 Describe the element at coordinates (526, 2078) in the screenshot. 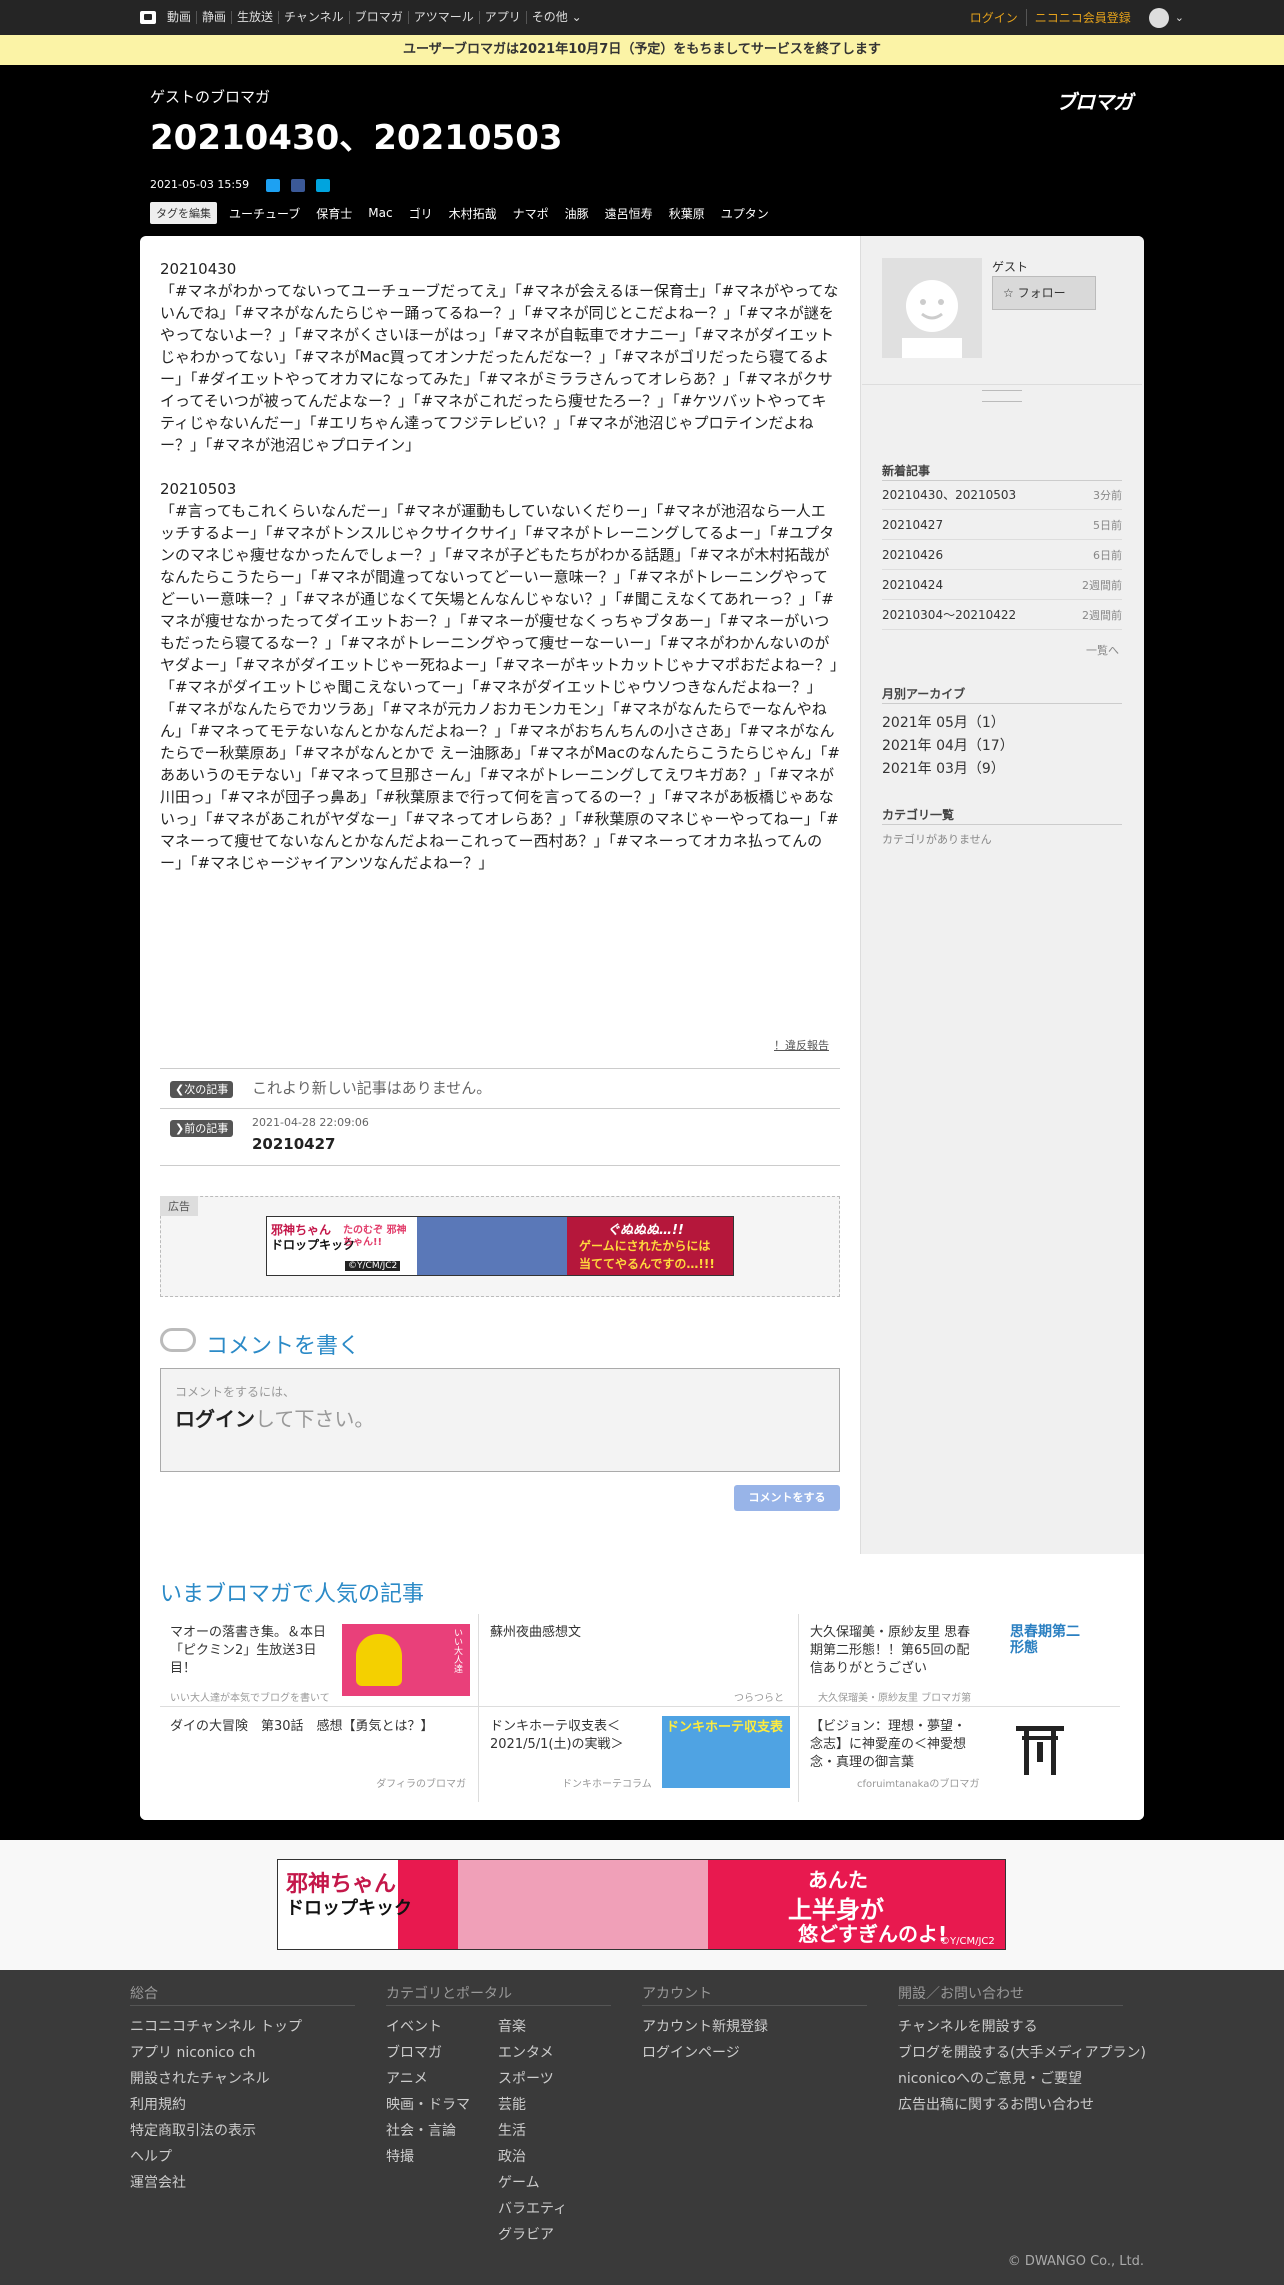

I see `footer-link: スポーツ` at that location.